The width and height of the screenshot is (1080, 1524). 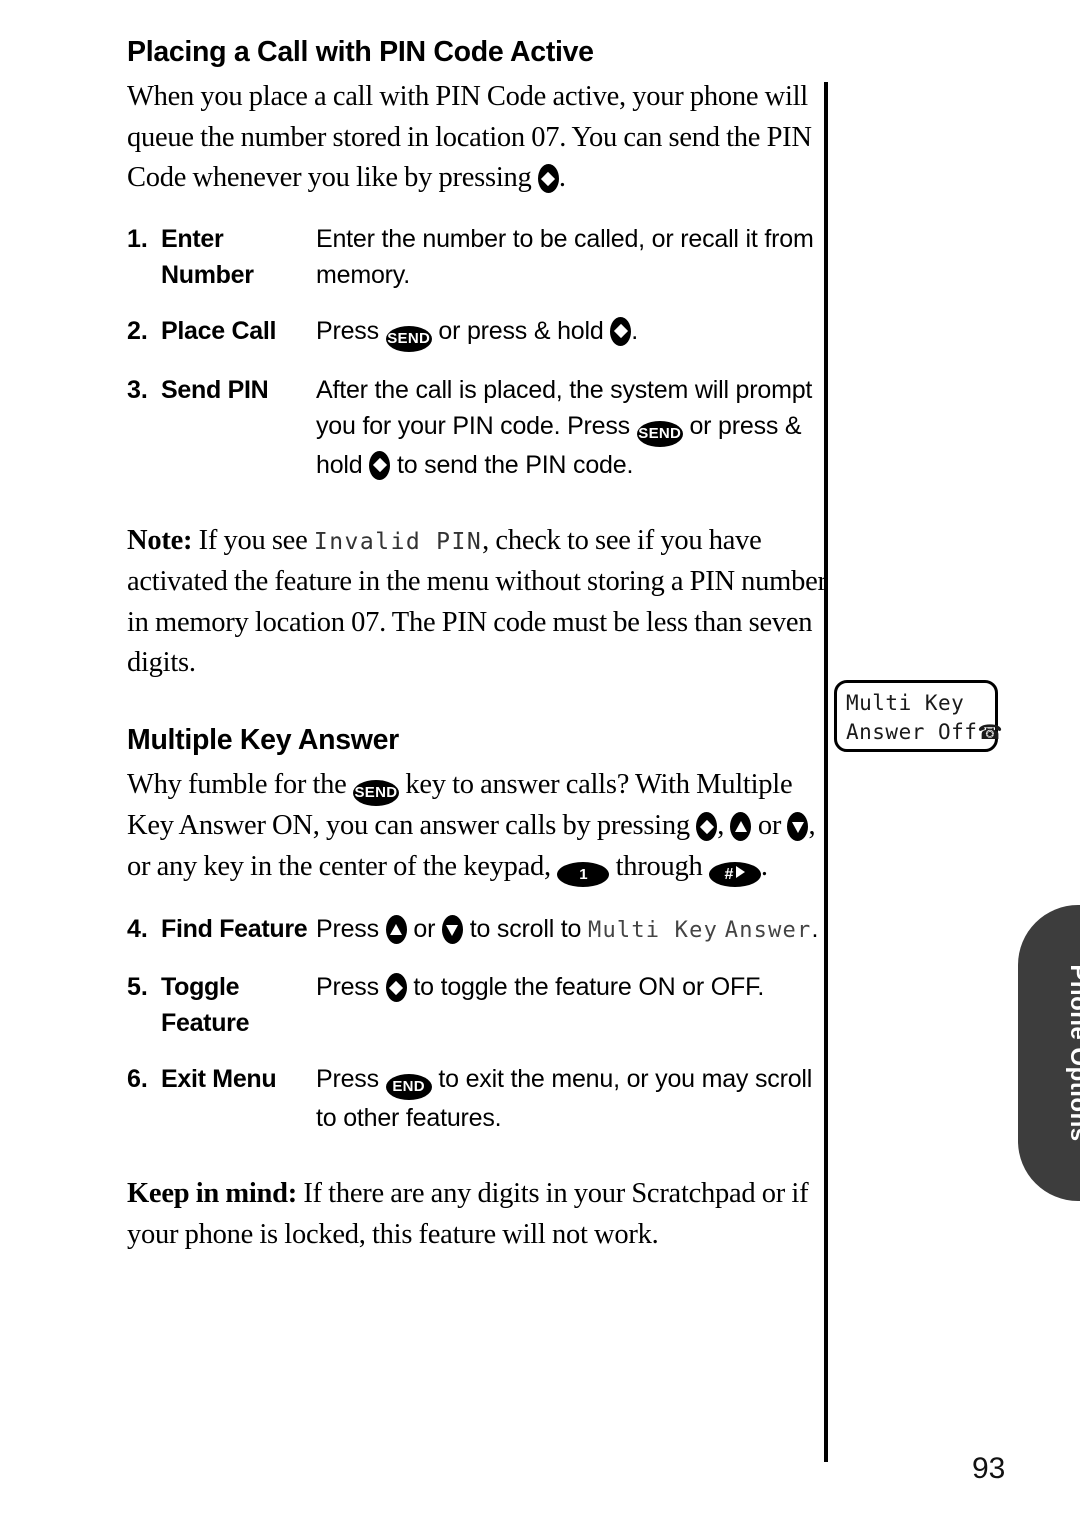 I want to click on lcd-display-illustration: Multi Key Answer Off☎, so click(x=918, y=716).